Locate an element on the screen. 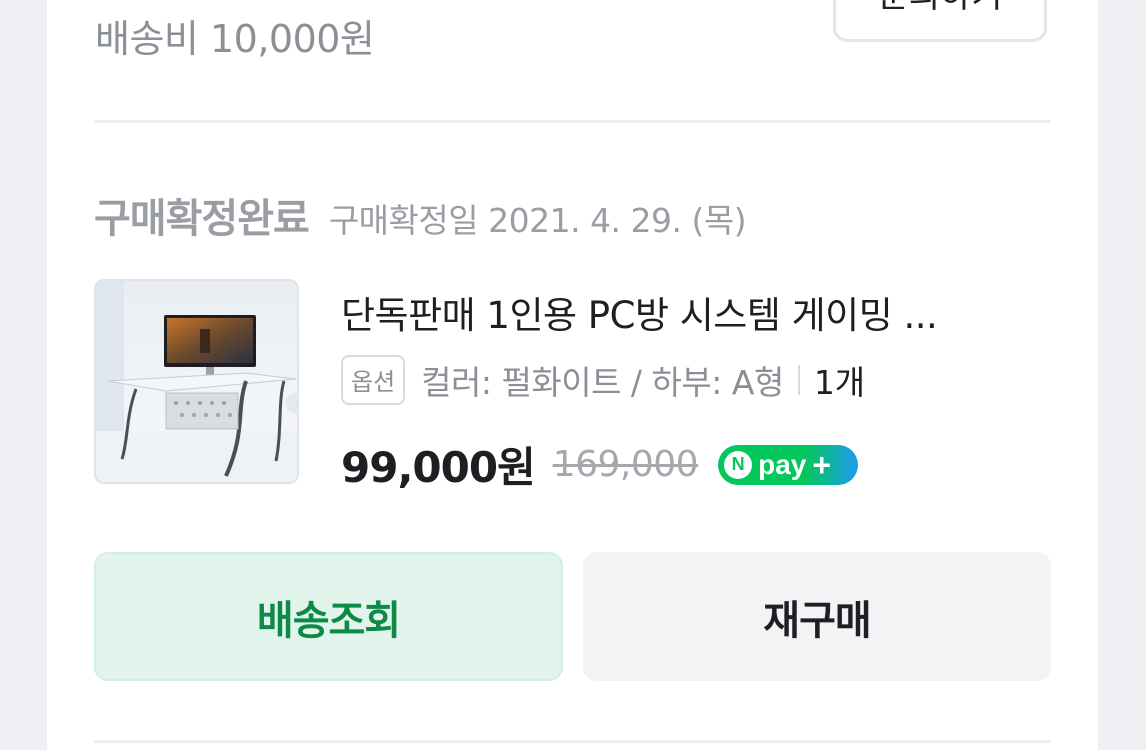 The width and height of the screenshot is (1146, 750). inquiry-button: 문의하기 is located at coordinates (940, 21).